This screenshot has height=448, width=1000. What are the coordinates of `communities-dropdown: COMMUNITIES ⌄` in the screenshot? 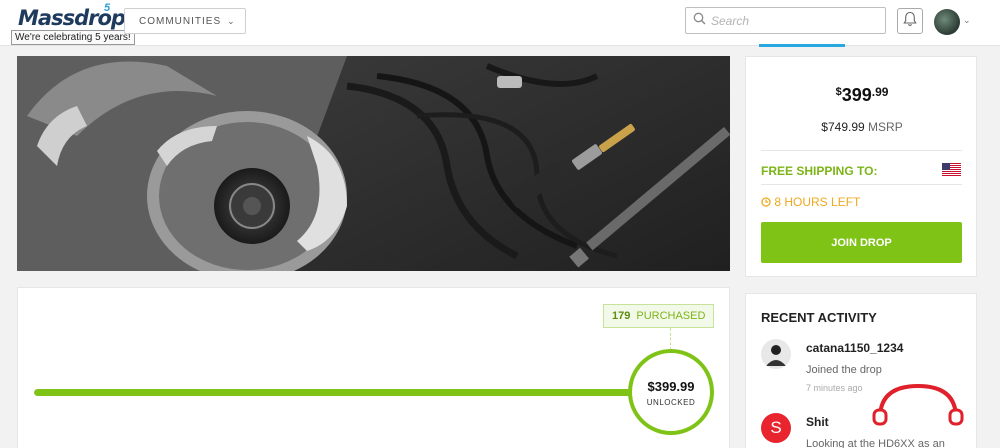 It's located at (185, 21).